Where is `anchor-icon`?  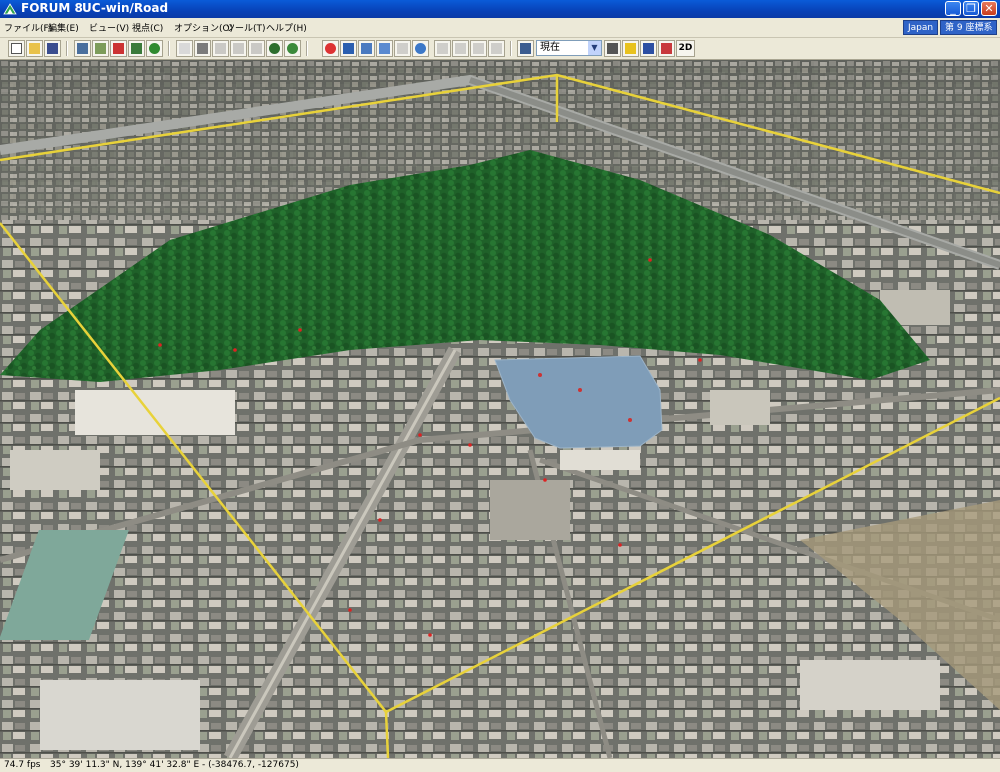
anchor-icon is located at coordinates (348, 48).